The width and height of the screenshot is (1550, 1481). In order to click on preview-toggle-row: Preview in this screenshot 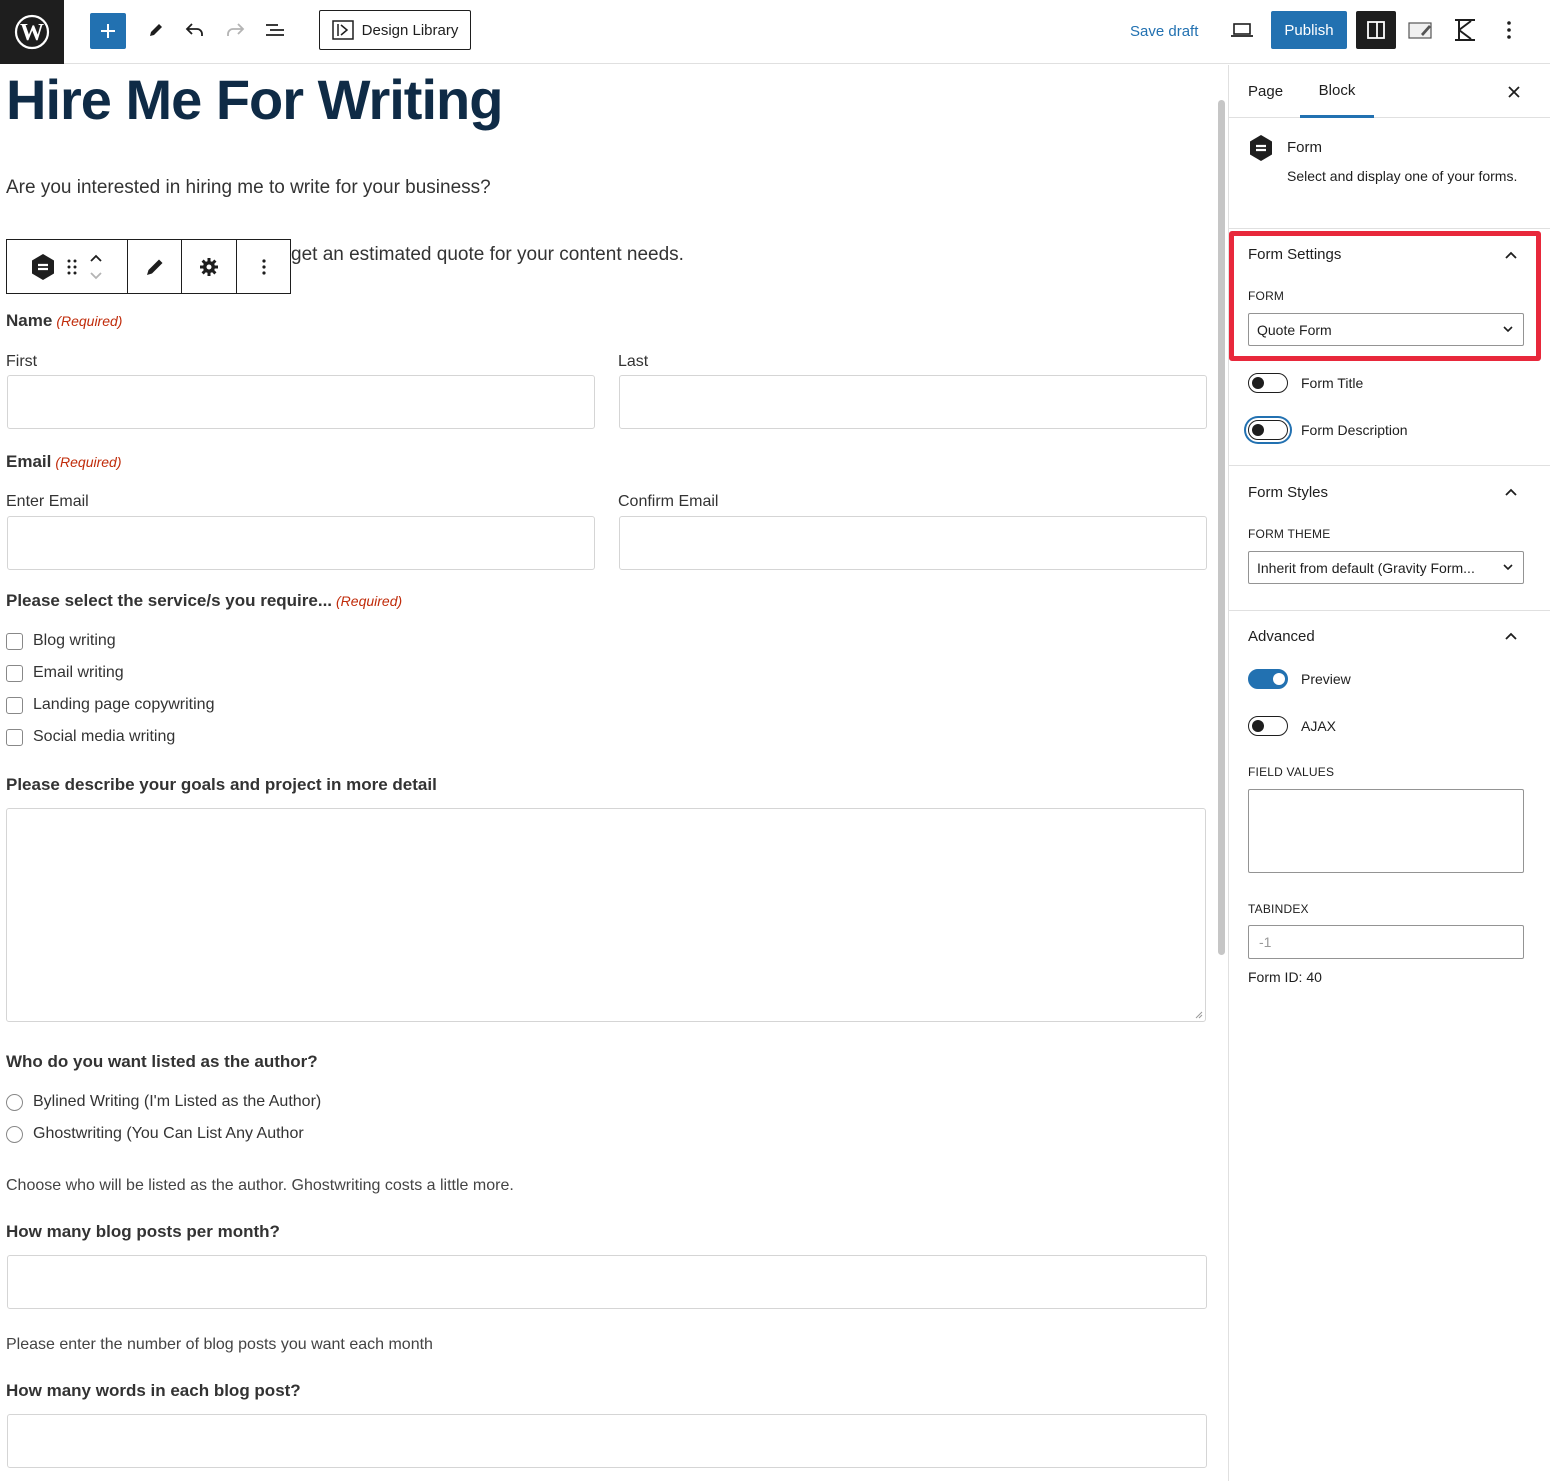, I will do `click(1299, 679)`.